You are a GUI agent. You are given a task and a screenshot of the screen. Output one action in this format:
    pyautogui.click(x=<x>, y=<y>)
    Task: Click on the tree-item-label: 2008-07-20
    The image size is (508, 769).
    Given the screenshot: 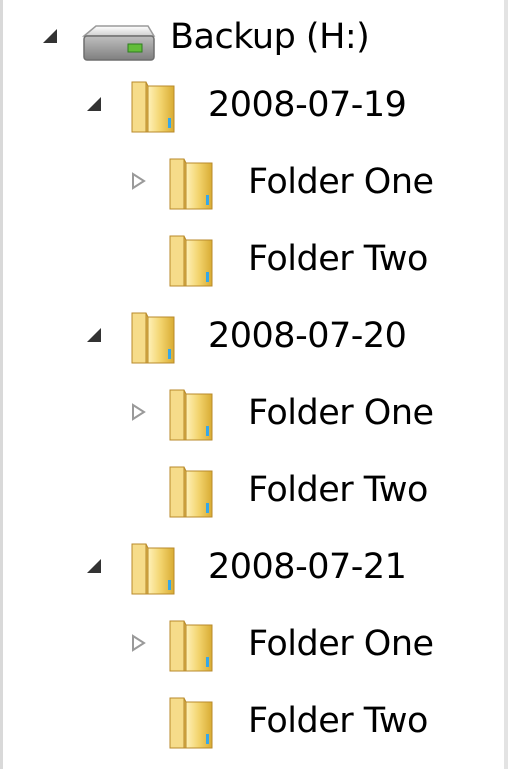 What is the action you would take?
    pyautogui.click(x=307, y=336)
    